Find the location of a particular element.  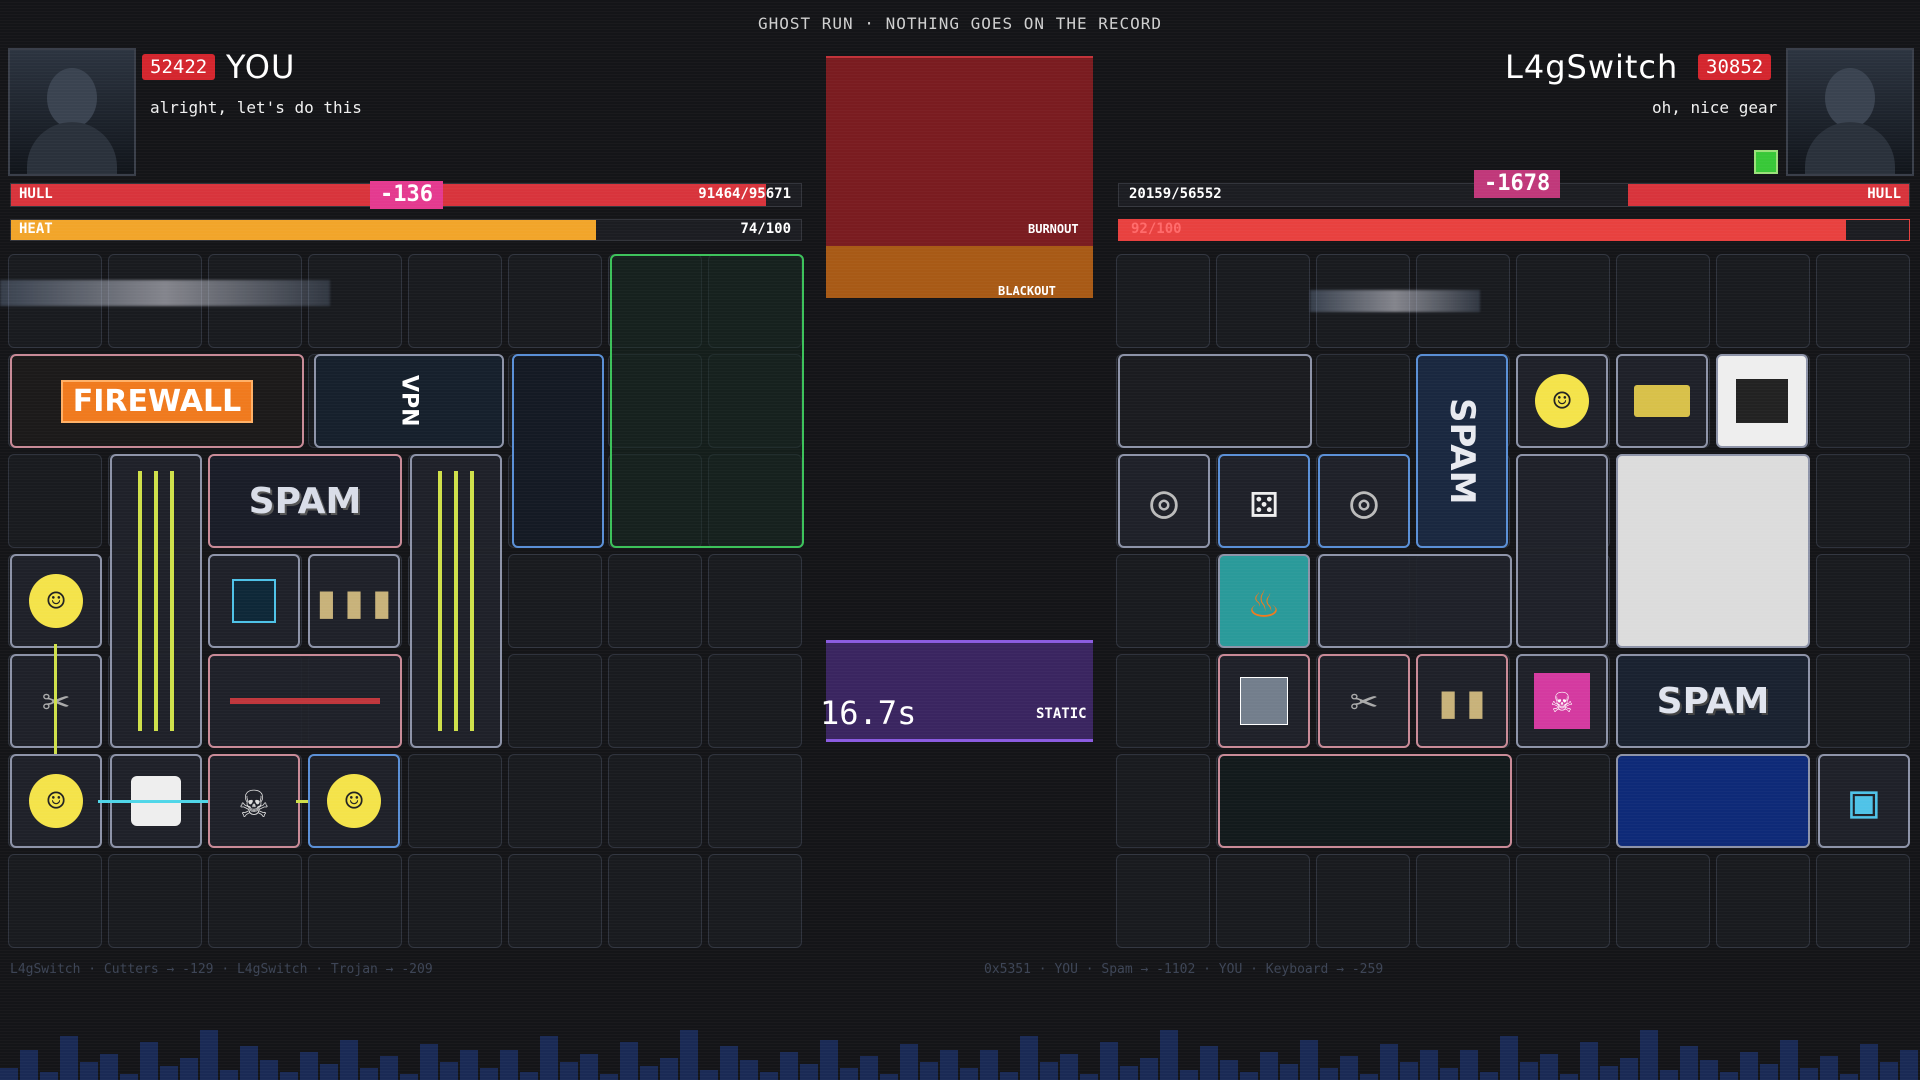

opponent-spam-vertical-item: SPAM is located at coordinates (1462, 451).